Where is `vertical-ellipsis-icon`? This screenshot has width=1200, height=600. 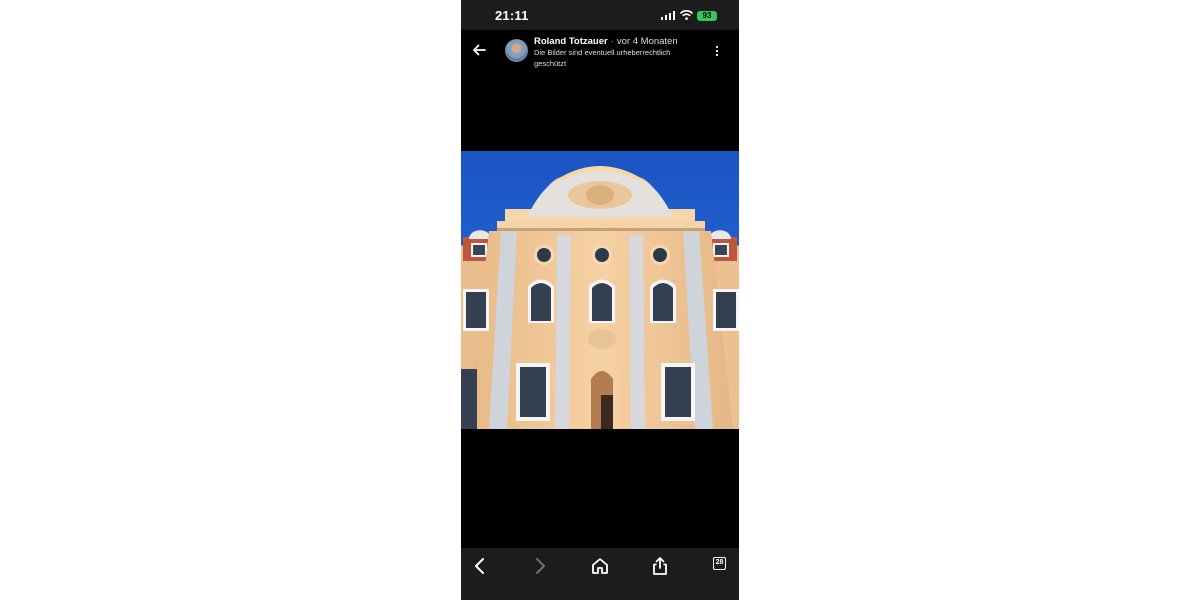
vertical-ellipsis-icon is located at coordinates (717, 51).